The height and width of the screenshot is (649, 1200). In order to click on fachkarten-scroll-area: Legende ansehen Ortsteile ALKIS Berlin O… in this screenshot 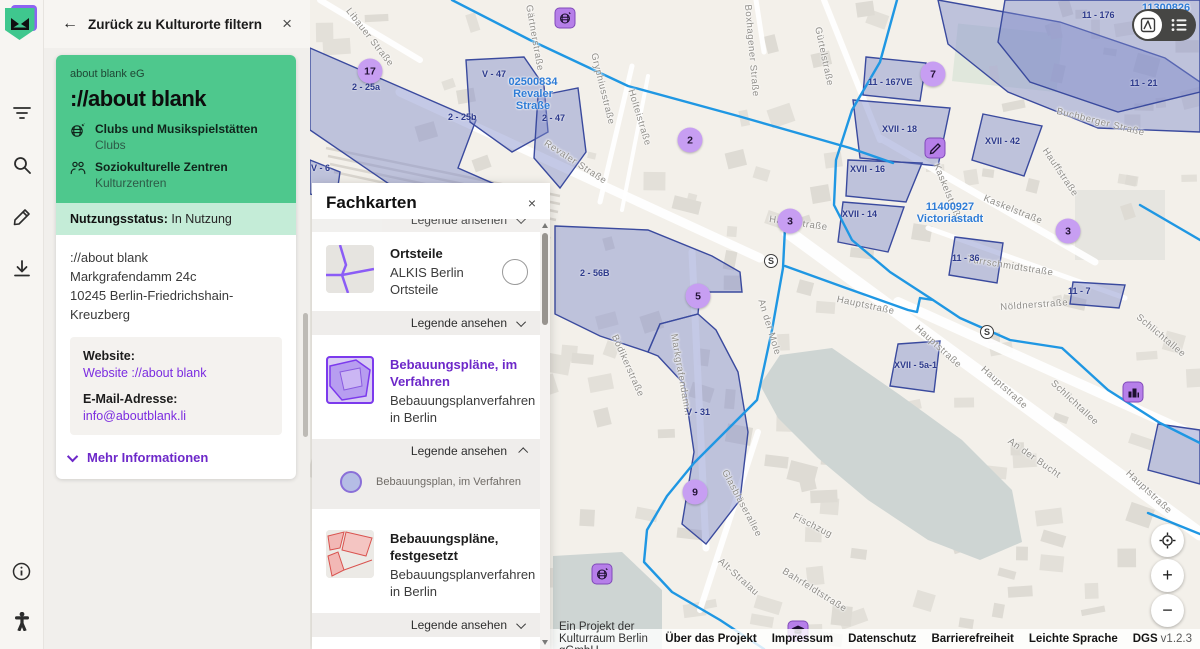, I will do `click(426, 434)`.